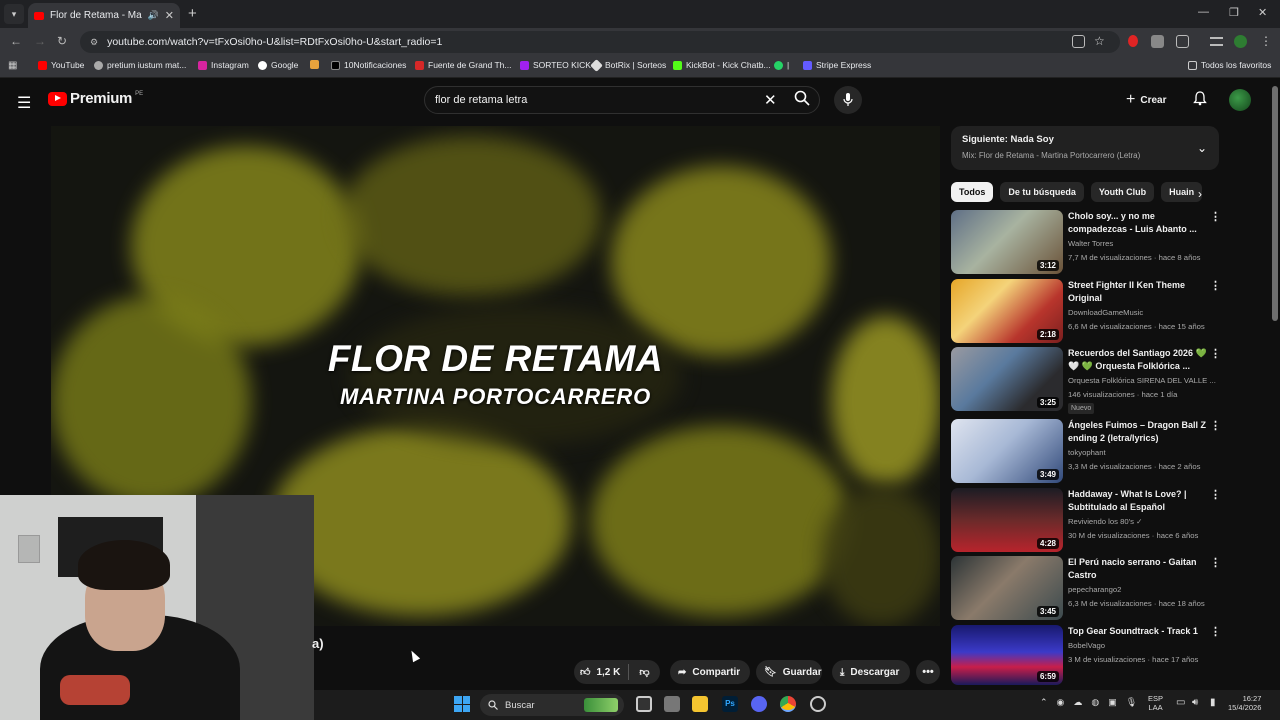 This screenshot has height=720, width=1280. I want to click on bookmark-10notificaciones: 10Notificaciones, so click(368, 65).